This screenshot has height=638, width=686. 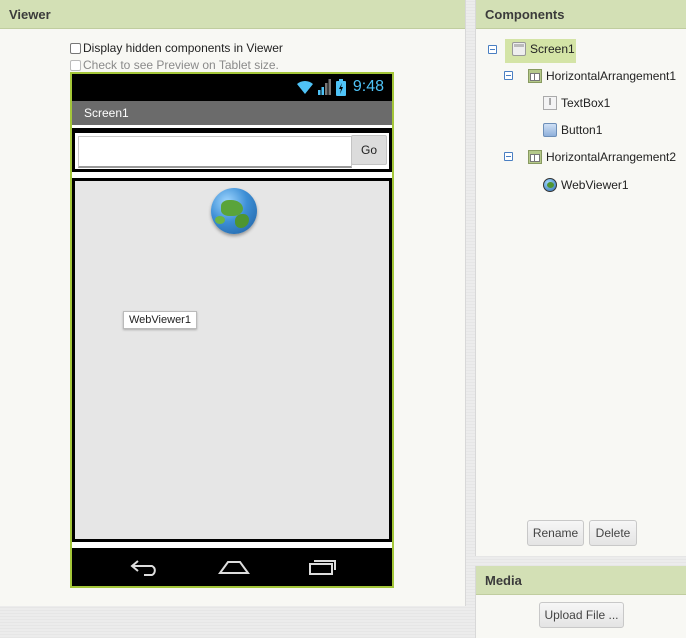 What do you see at coordinates (519, 49) in the screenshot?
I see `screen-icon` at bounding box center [519, 49].